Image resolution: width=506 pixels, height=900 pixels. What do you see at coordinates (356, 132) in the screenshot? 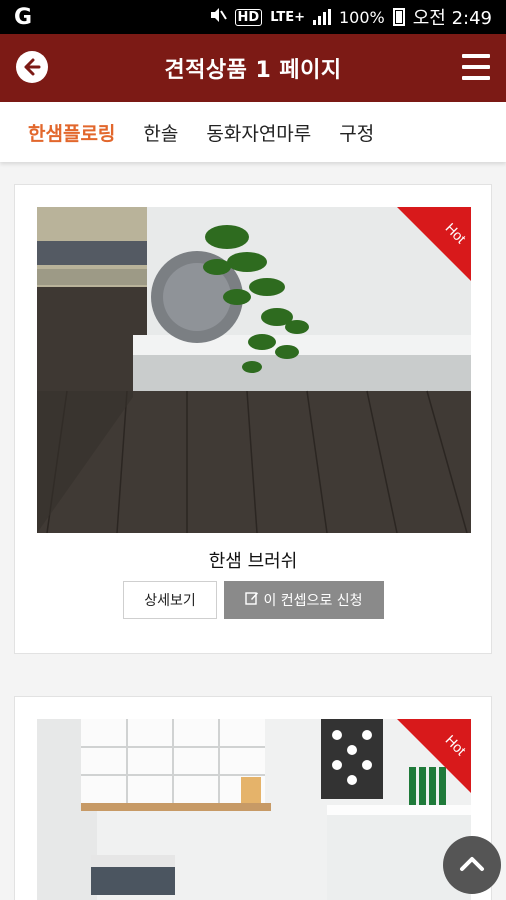
I see `tab-gujeong: 구정` at bounding box center [356, 132].